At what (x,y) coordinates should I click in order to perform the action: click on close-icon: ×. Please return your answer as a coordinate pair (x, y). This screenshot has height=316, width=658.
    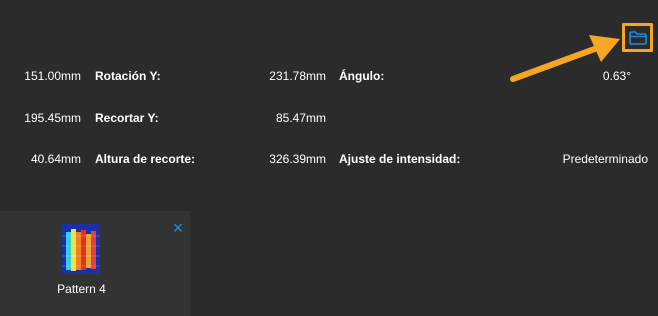
    Looking at the image, I should click on (178, 228).